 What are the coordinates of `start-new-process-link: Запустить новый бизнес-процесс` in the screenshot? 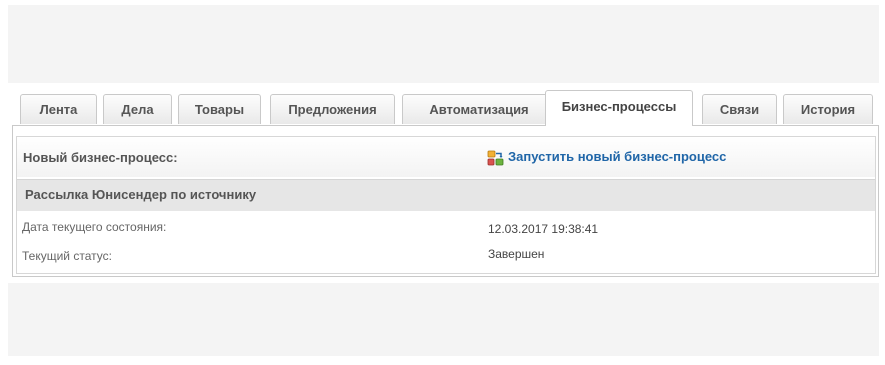 It's located at (617, 156).